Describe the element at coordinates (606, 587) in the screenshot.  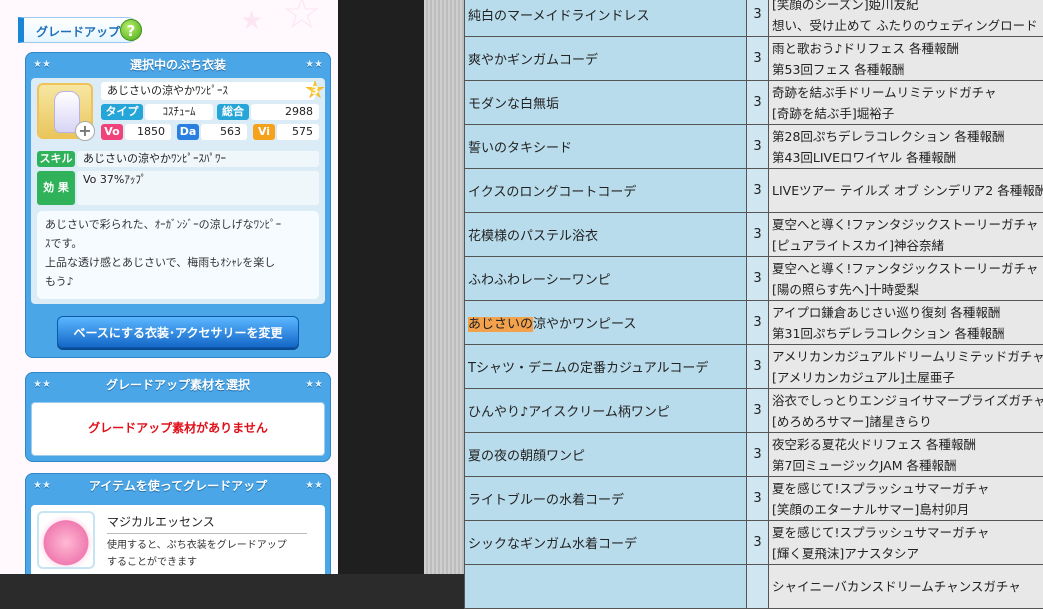
I see `outfit-name-cell` at that location.